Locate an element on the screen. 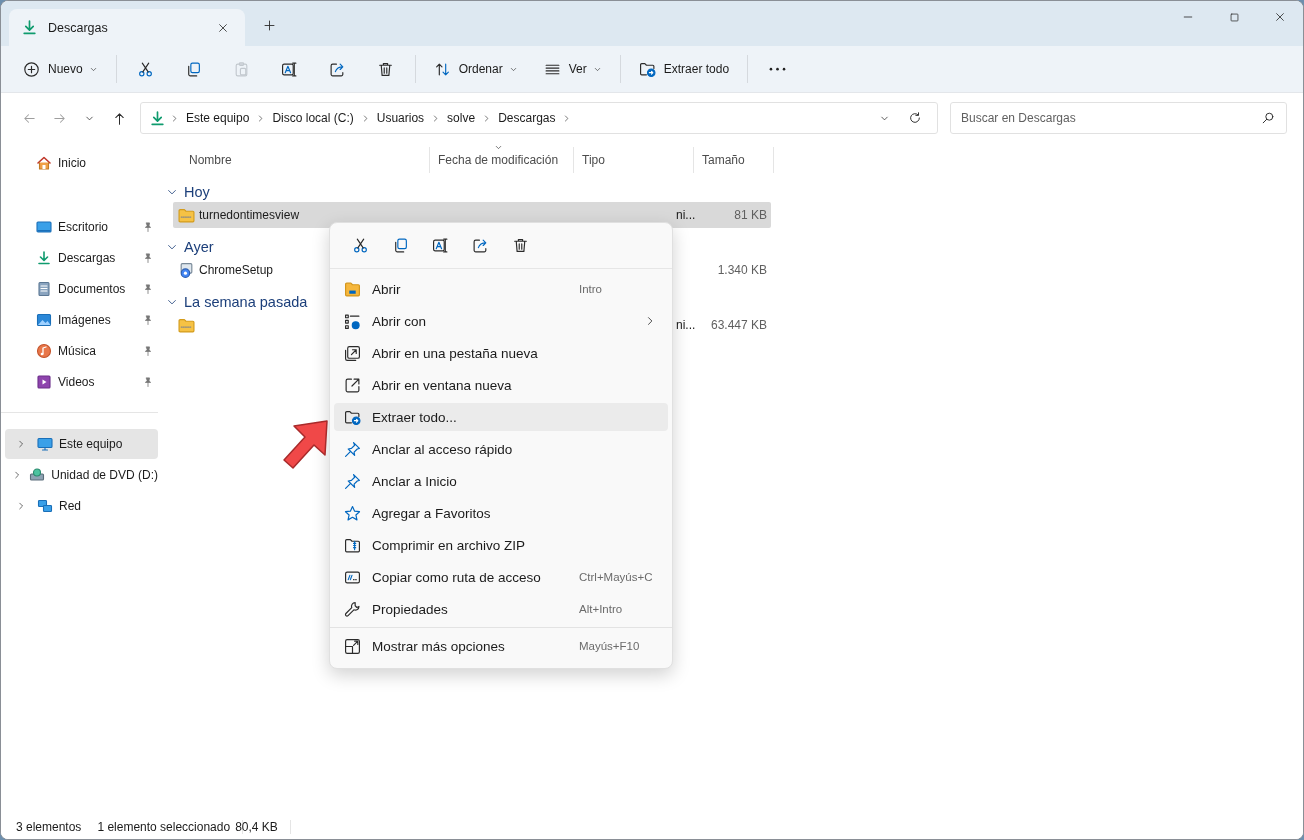  file-size: 1.340 KB is located at coordinates (742, 270).